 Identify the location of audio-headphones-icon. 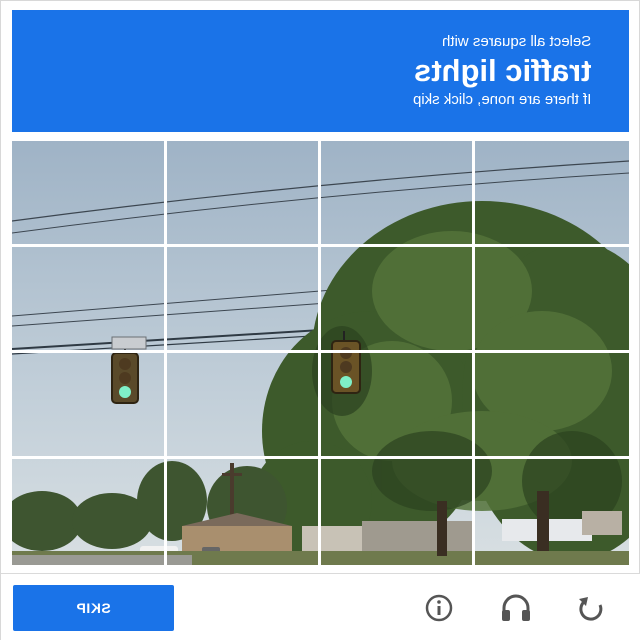
(516, 608).